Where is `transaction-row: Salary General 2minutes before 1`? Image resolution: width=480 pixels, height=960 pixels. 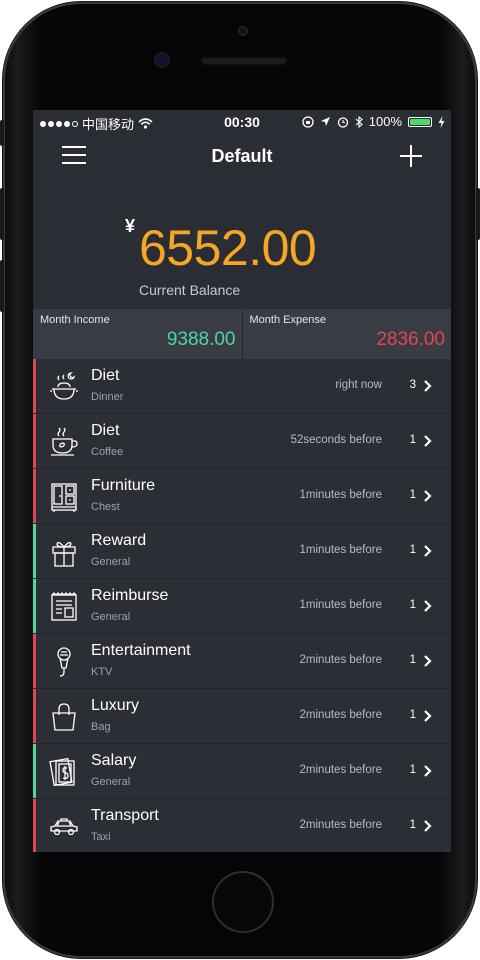
transaction-row: Salary General 2minutes before 1 is located at coordinates (242, 771).